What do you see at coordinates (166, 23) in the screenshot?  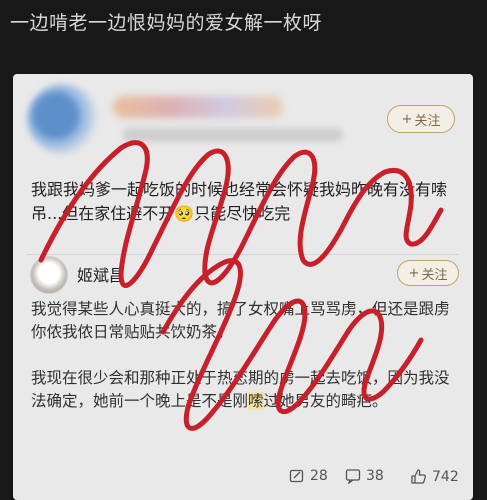 I see `post-title: 一边啃老一边恨妈妈的爱女解一枚呀` at bounding box center [166, 23].